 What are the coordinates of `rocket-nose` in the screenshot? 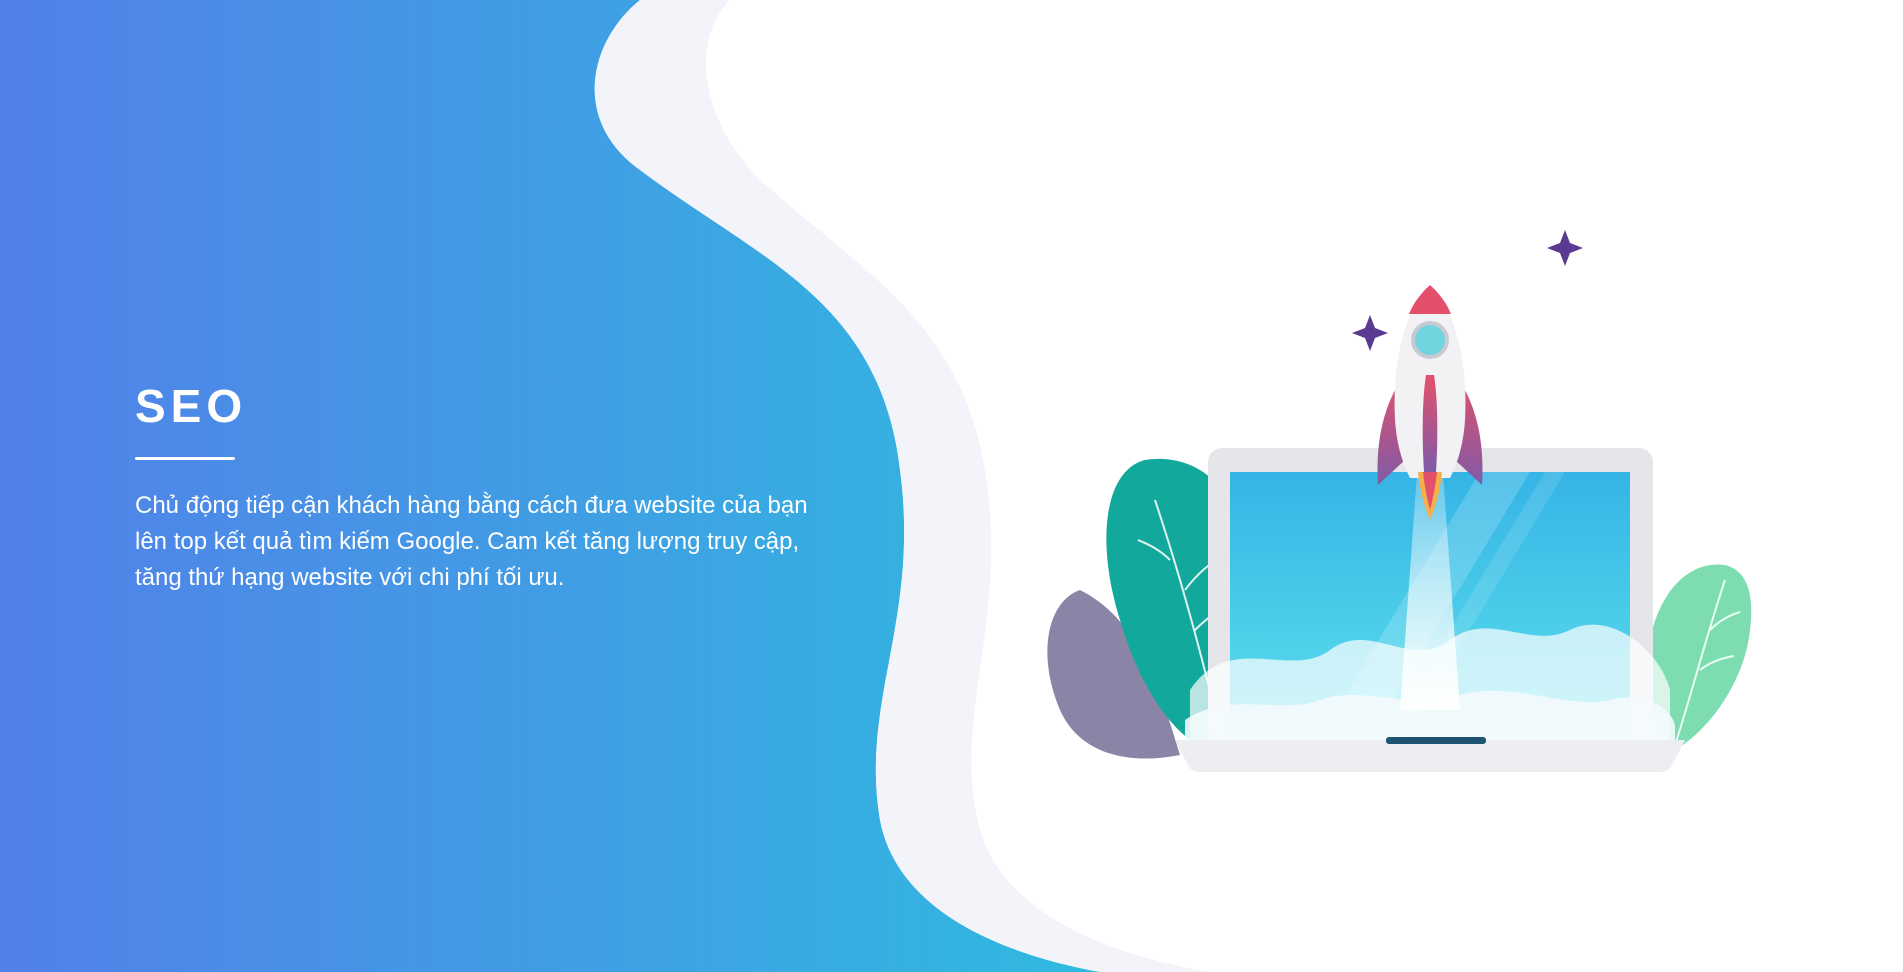 It's located at (1430, 299).